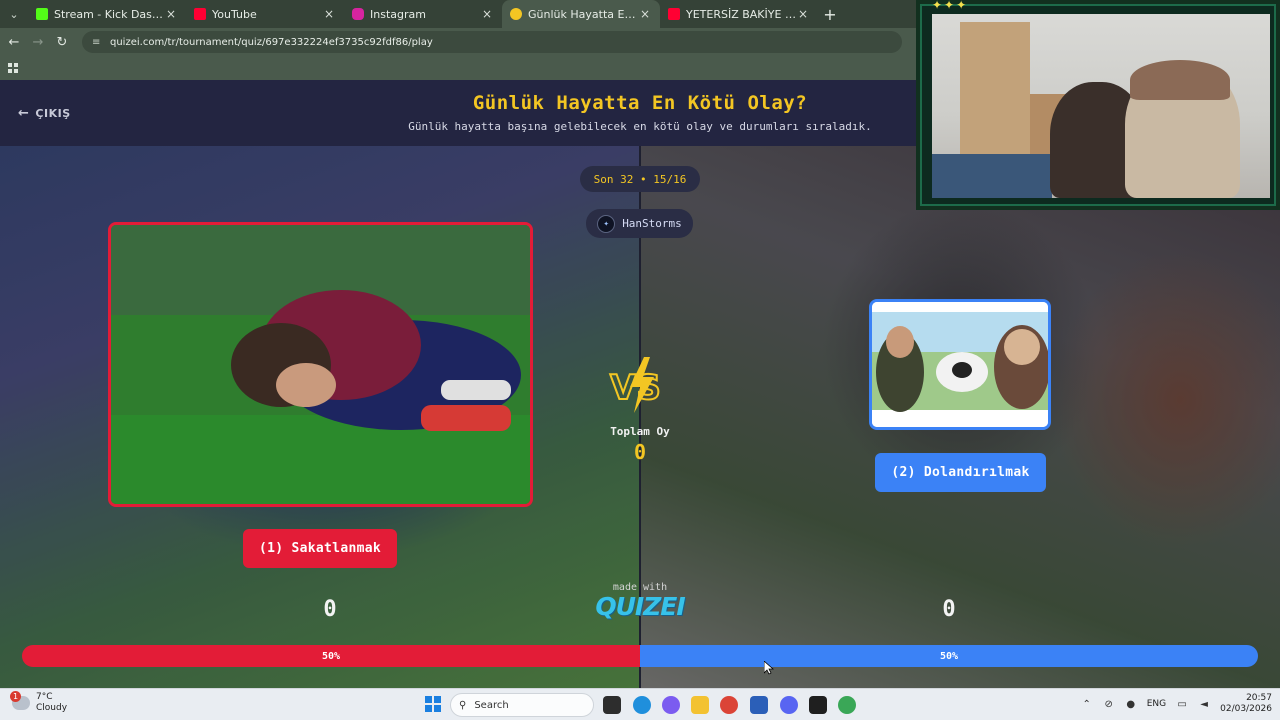 Image resolution: width=1280 pixels, height=720 pixels. What do you see at coordinates (62, 42) in the screenshot?
I see `reload-icon: ↻` at bounding box center [62, 42].